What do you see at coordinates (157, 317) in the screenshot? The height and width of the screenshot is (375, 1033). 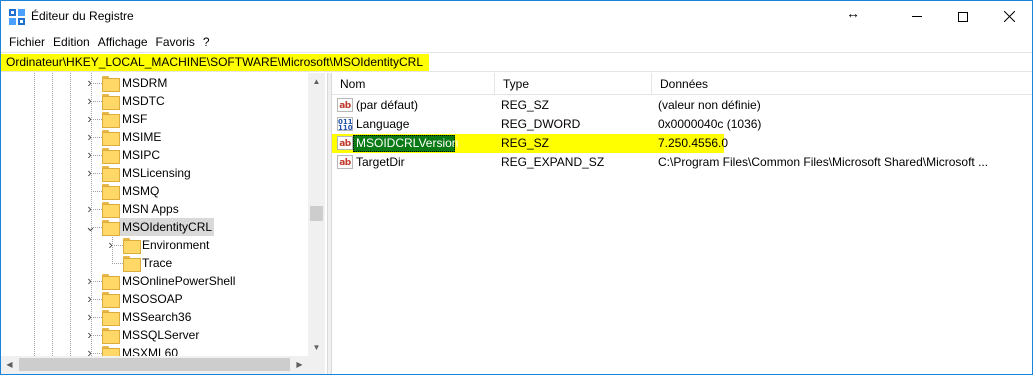 I see `tree-item-label: MSSearch36` at bounding box center [157, 317].